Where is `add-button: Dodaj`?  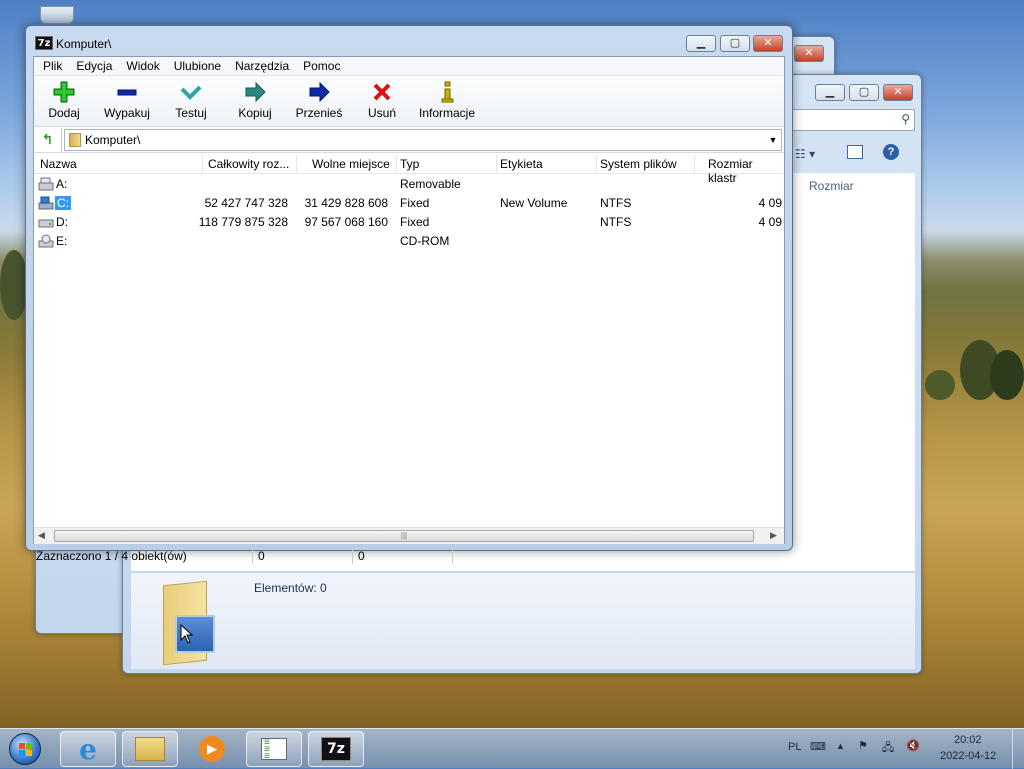
add-button: Dodaj is located at coordinates (64, 101).